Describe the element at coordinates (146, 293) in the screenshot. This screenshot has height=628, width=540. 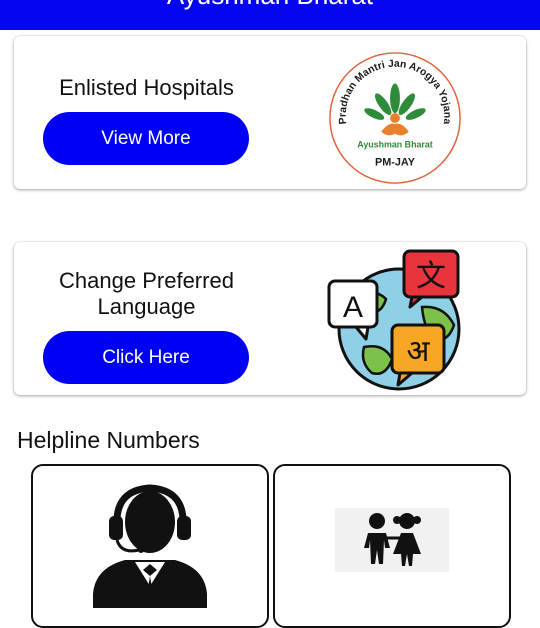
I see `change-language-title: Change Preferred Language` at that location.